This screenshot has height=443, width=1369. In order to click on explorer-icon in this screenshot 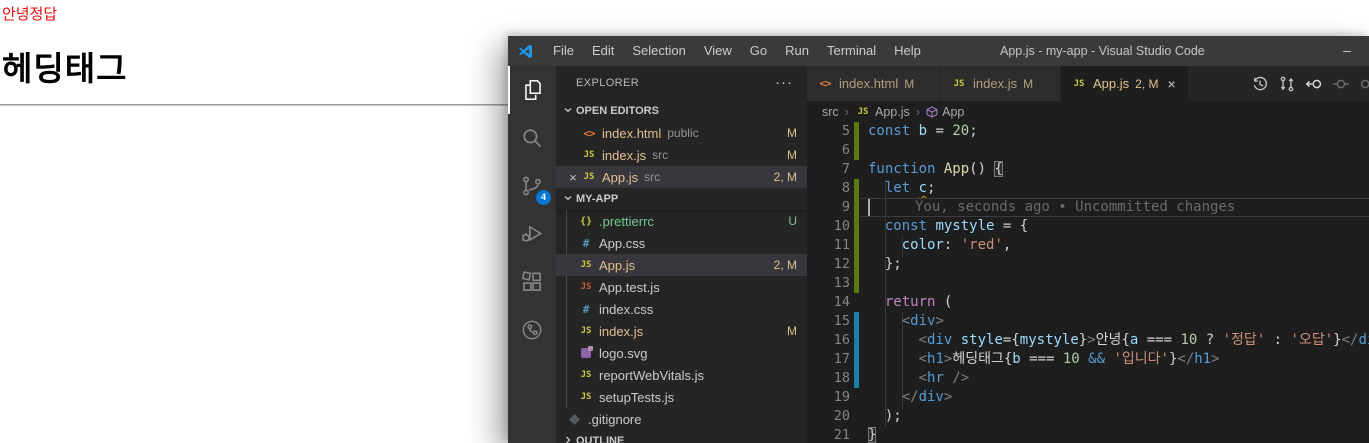, I will do `click(532, 90)`.